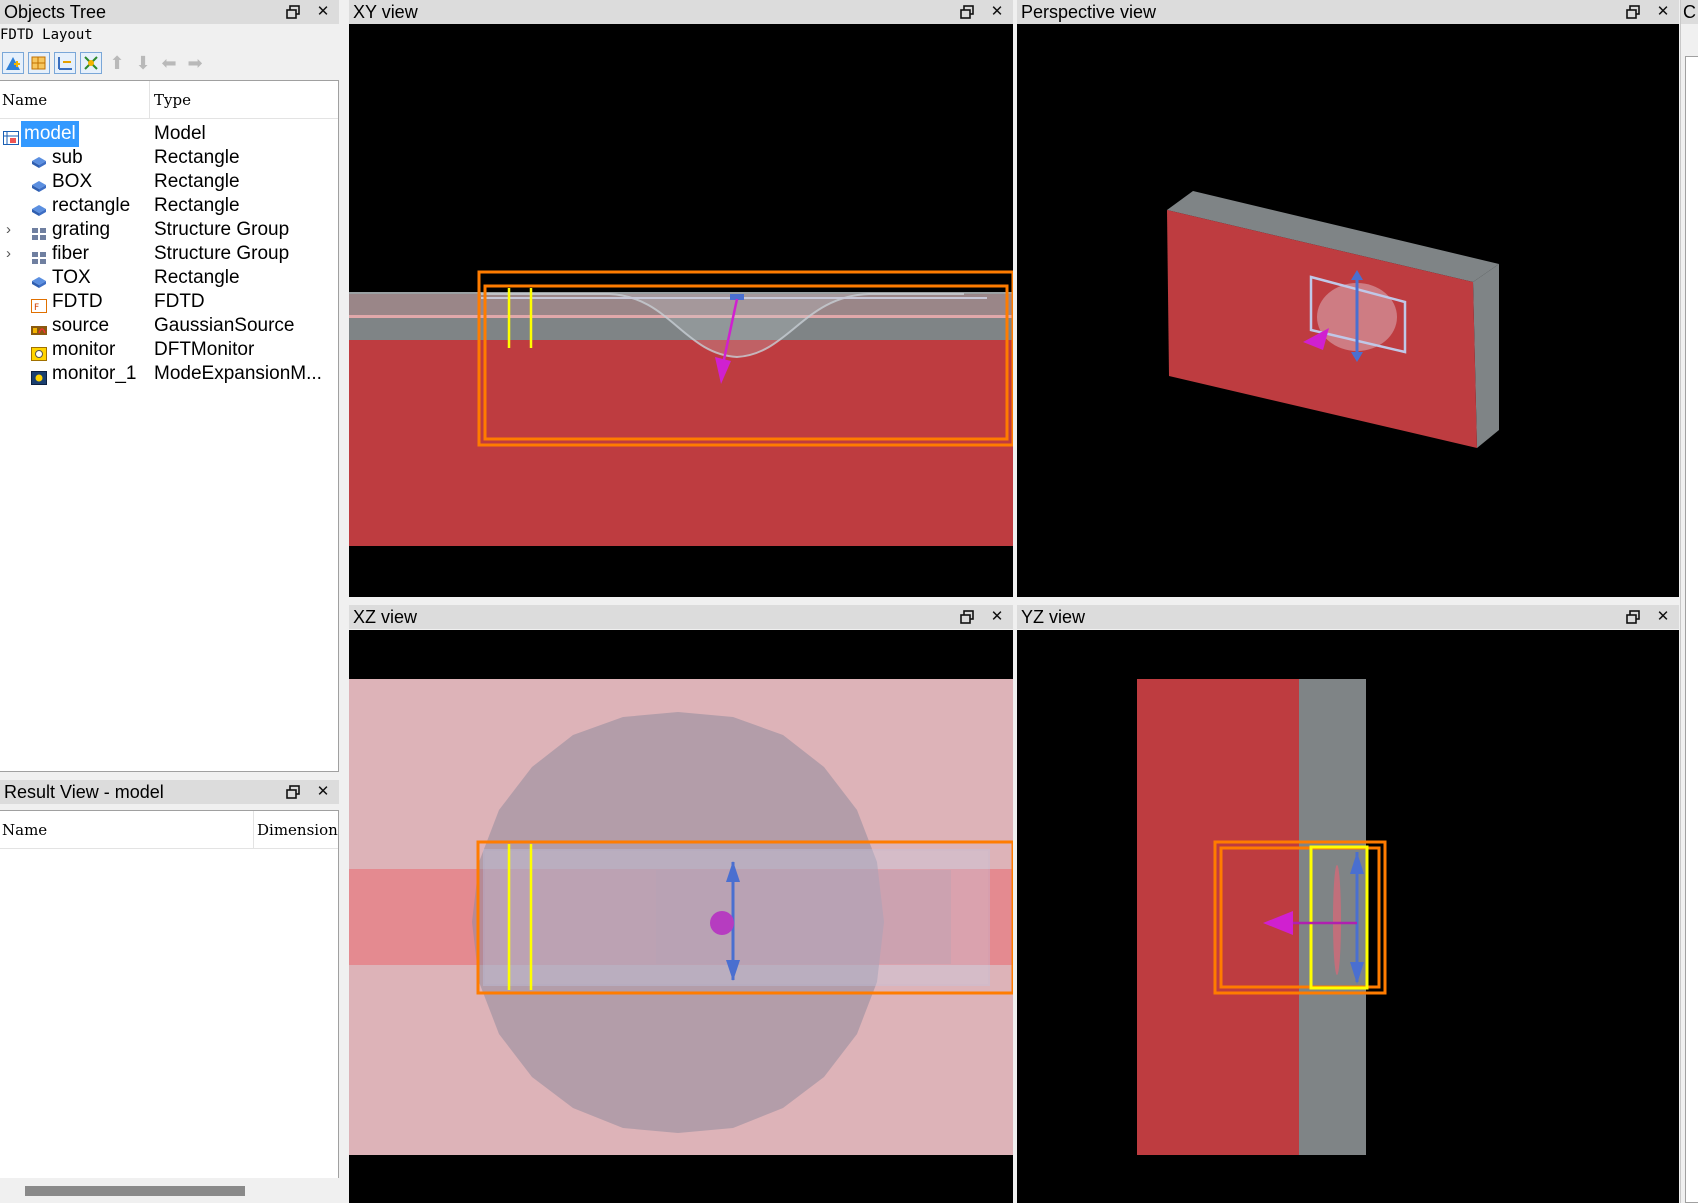 The image size is (1698, 1203). What do you see at coordinates (91, 63) in the screenshot?
I see `add-analysis-icon` at bounding box center [91, 63].